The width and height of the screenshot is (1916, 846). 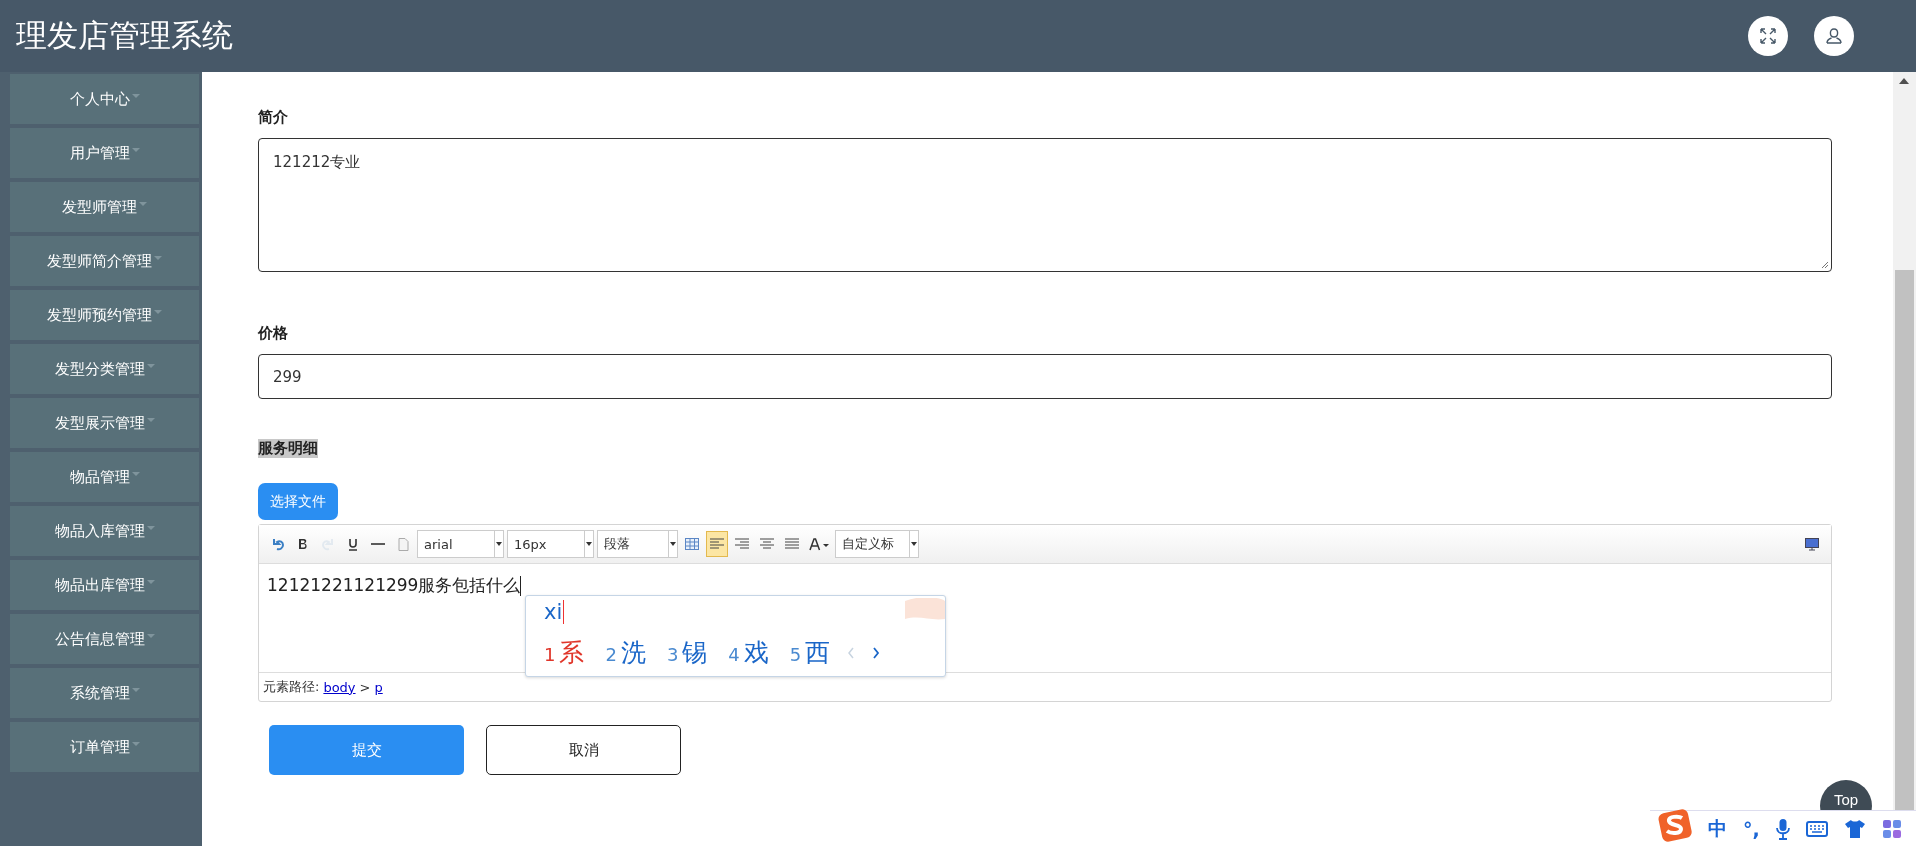 What do you see at coordinates (104, 747) in the screenshot?
I see `sidebar-item: 订单管理` at bounding box center [104, 747].